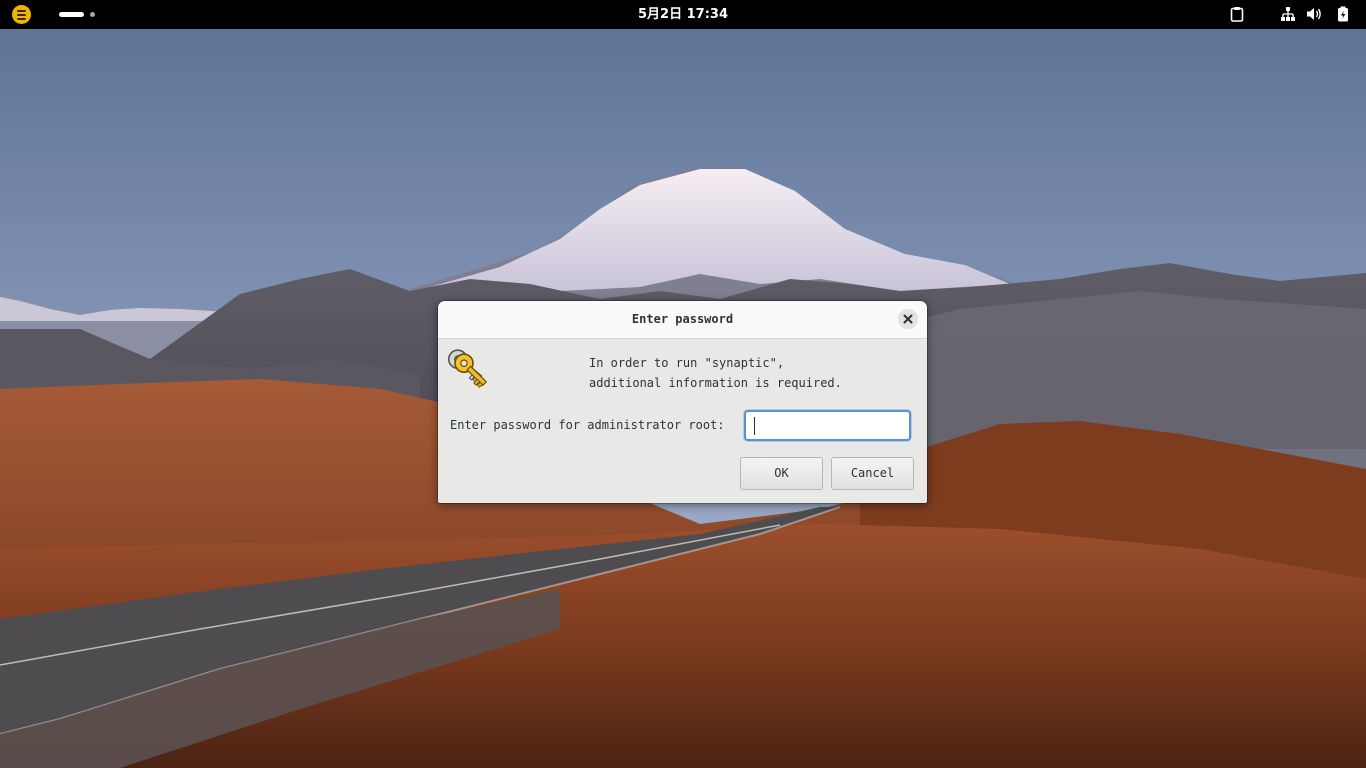  Describe the element at coordinates (21, 14) in the screenshot. I see `activities-icon` at that location.